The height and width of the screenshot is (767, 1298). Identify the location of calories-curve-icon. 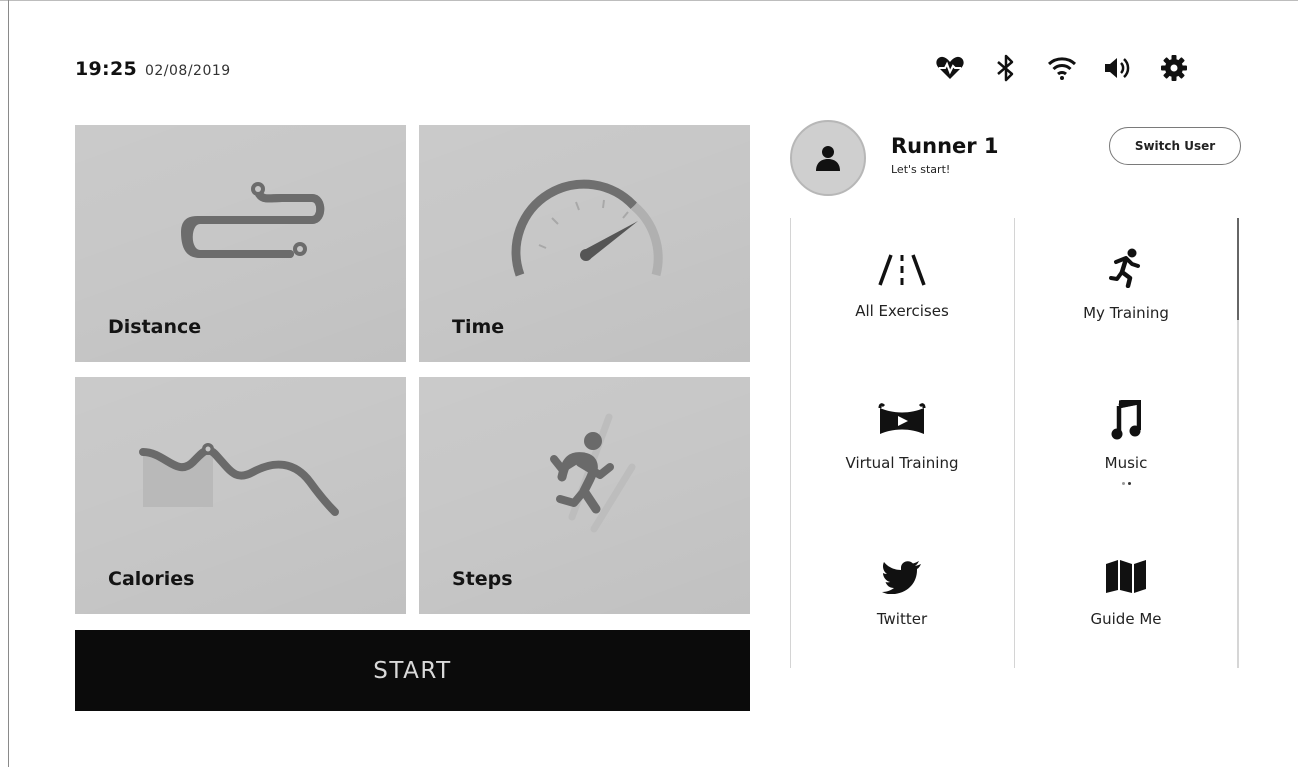
(239, 479).